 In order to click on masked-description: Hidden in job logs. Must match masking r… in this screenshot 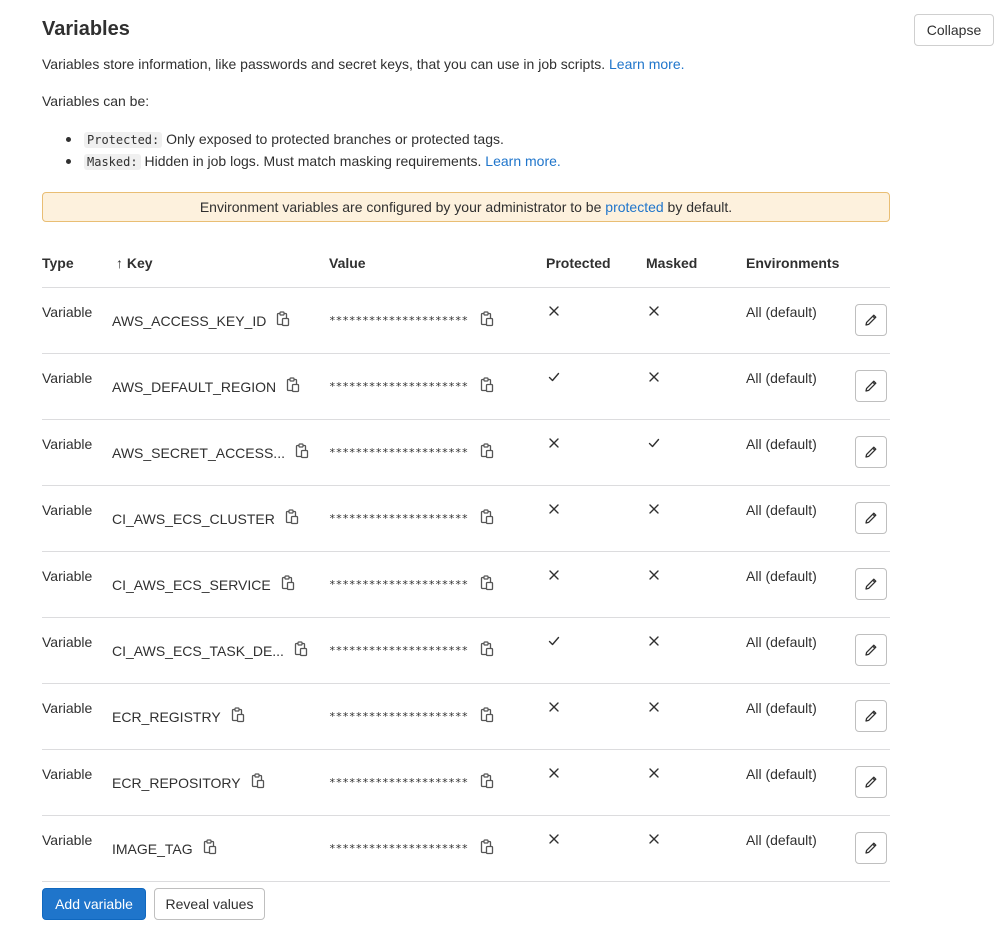, I will do `click(313, 161)`.